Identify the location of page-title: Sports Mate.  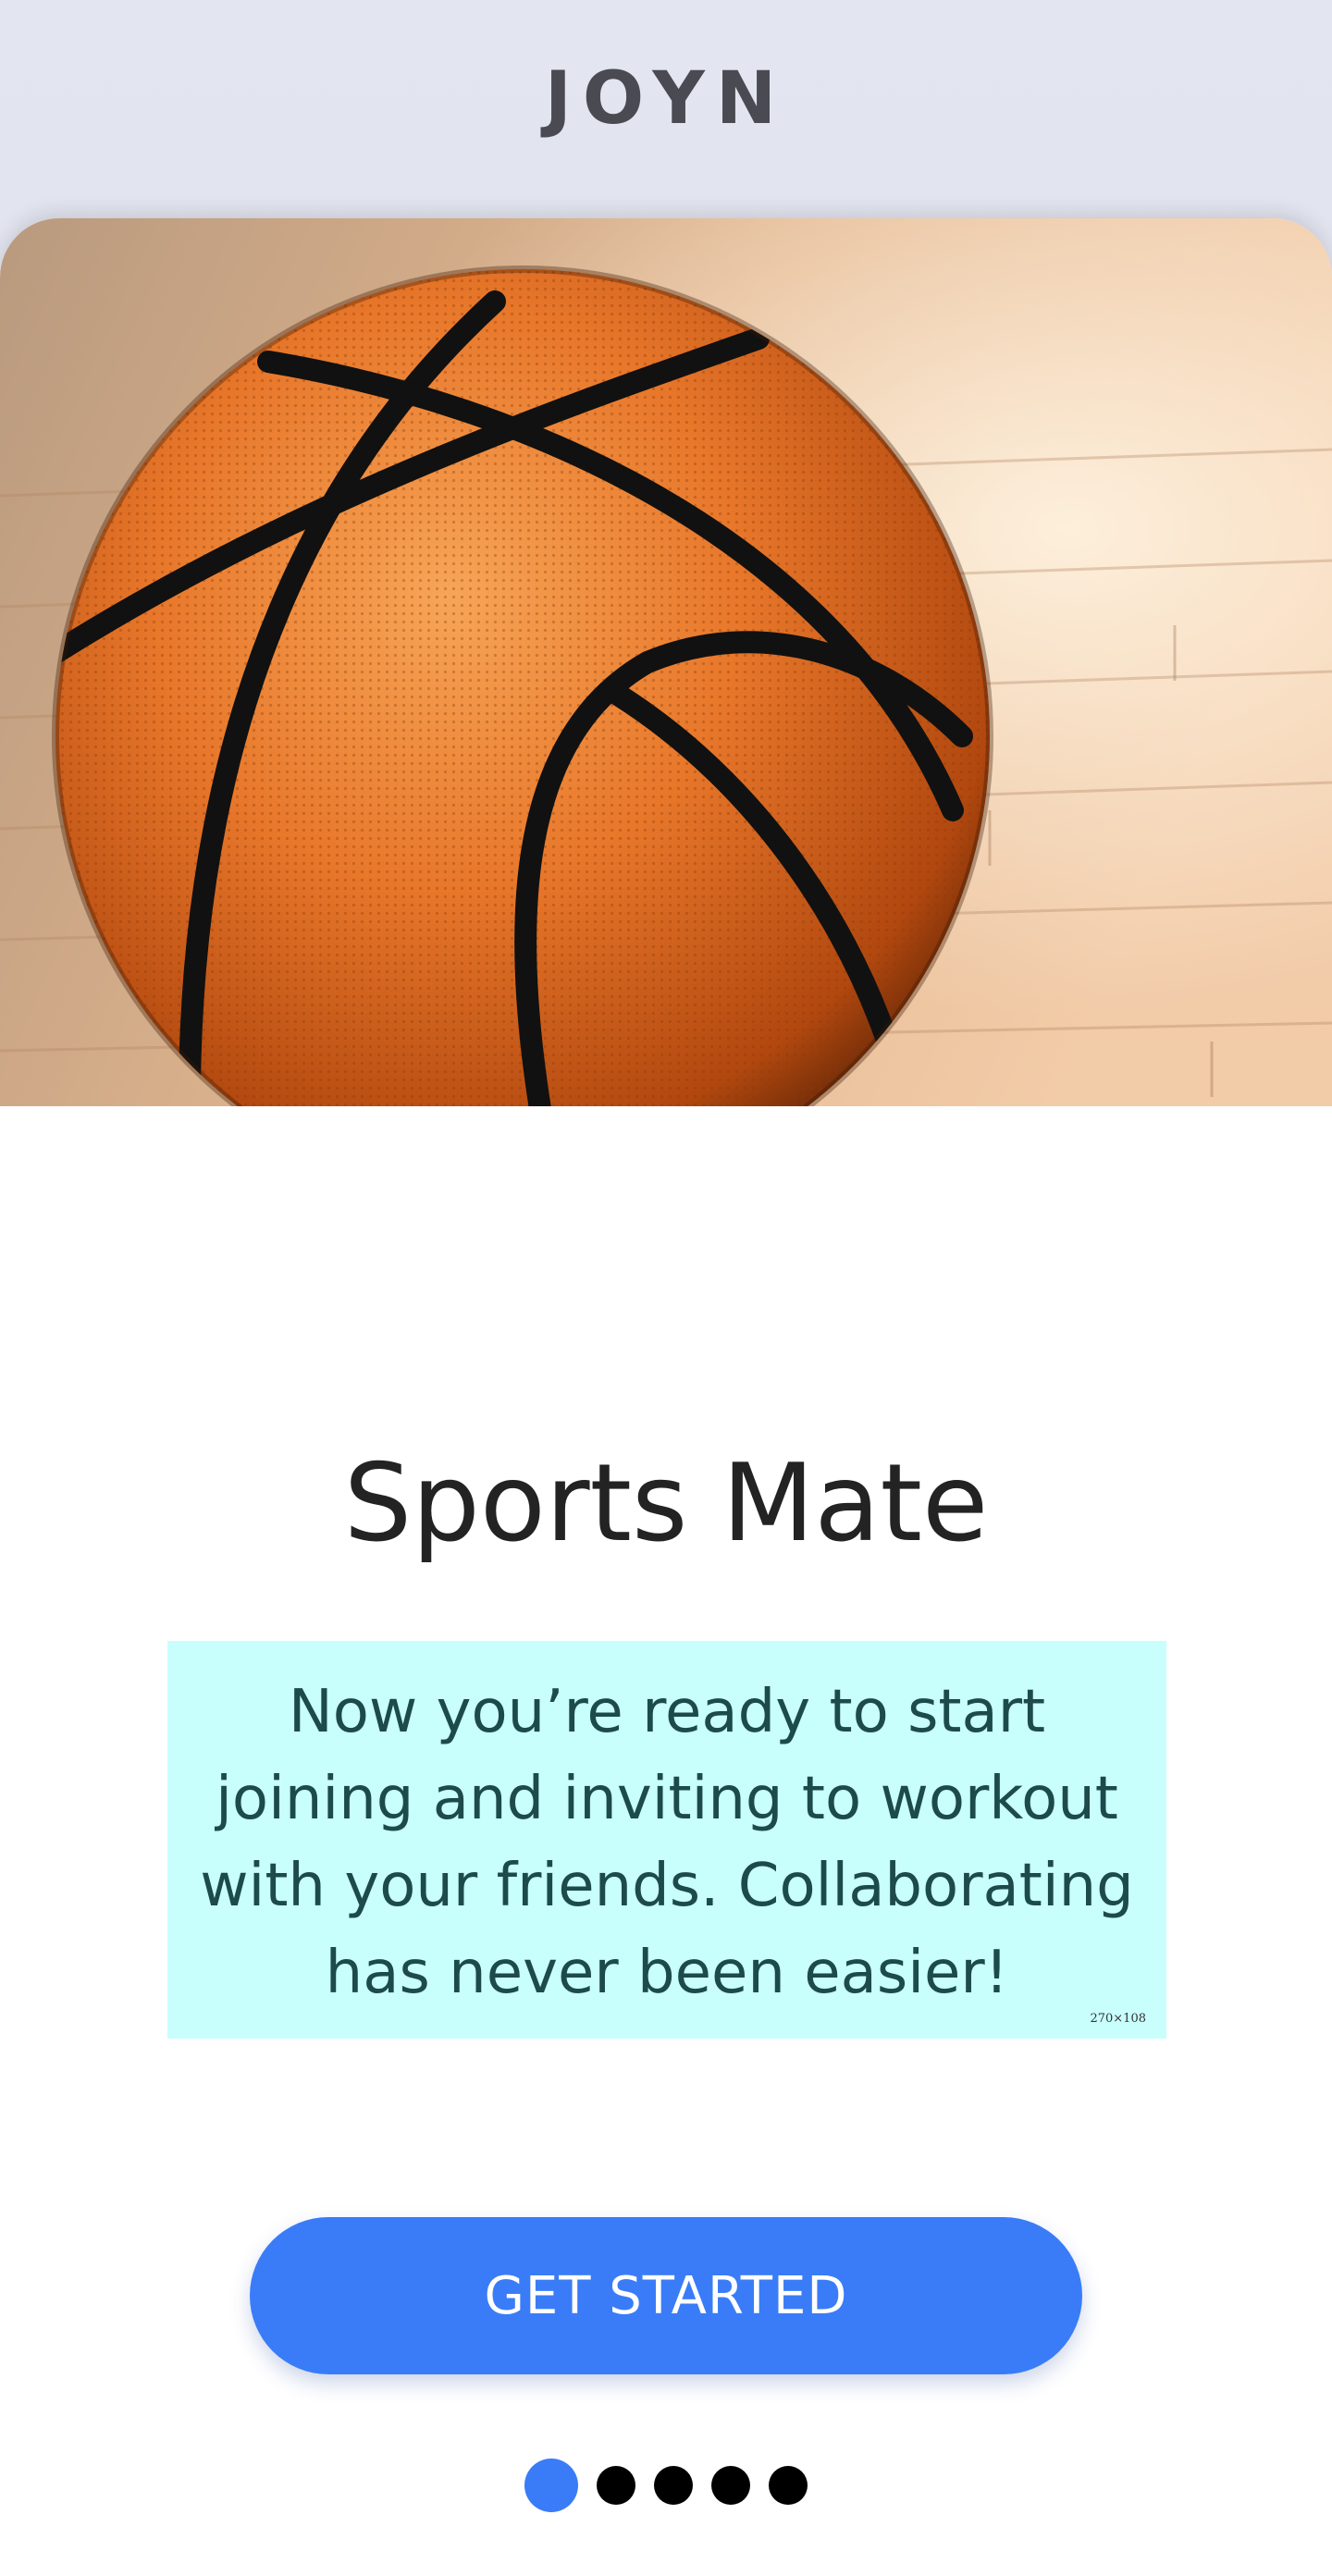
(666, 1503).